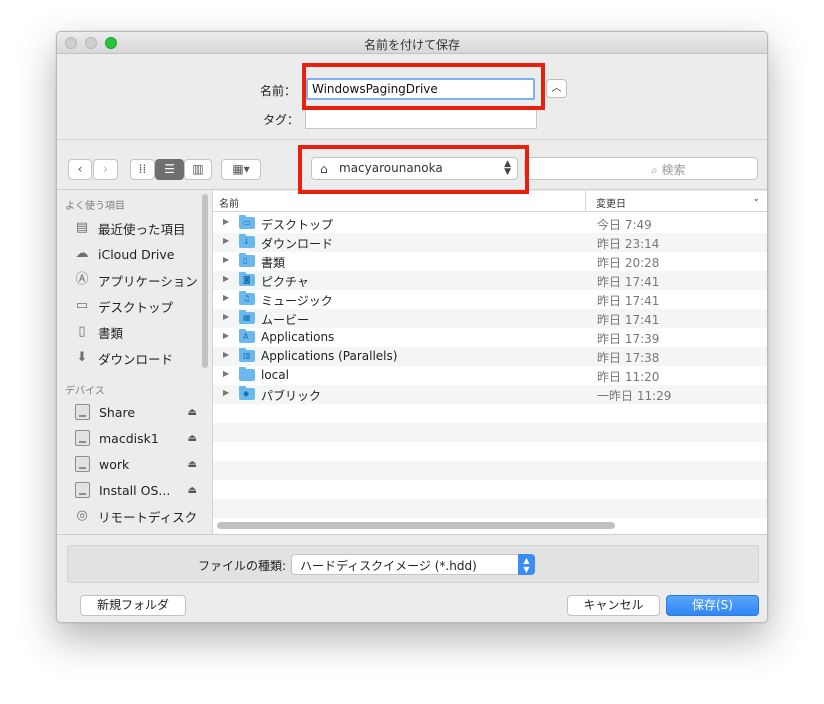 The height and width of the screenshot is (704, 824). Describe the element at coordinates (613, 605) in the screenshot. I see `cancel-button: キャンセル` at that location.